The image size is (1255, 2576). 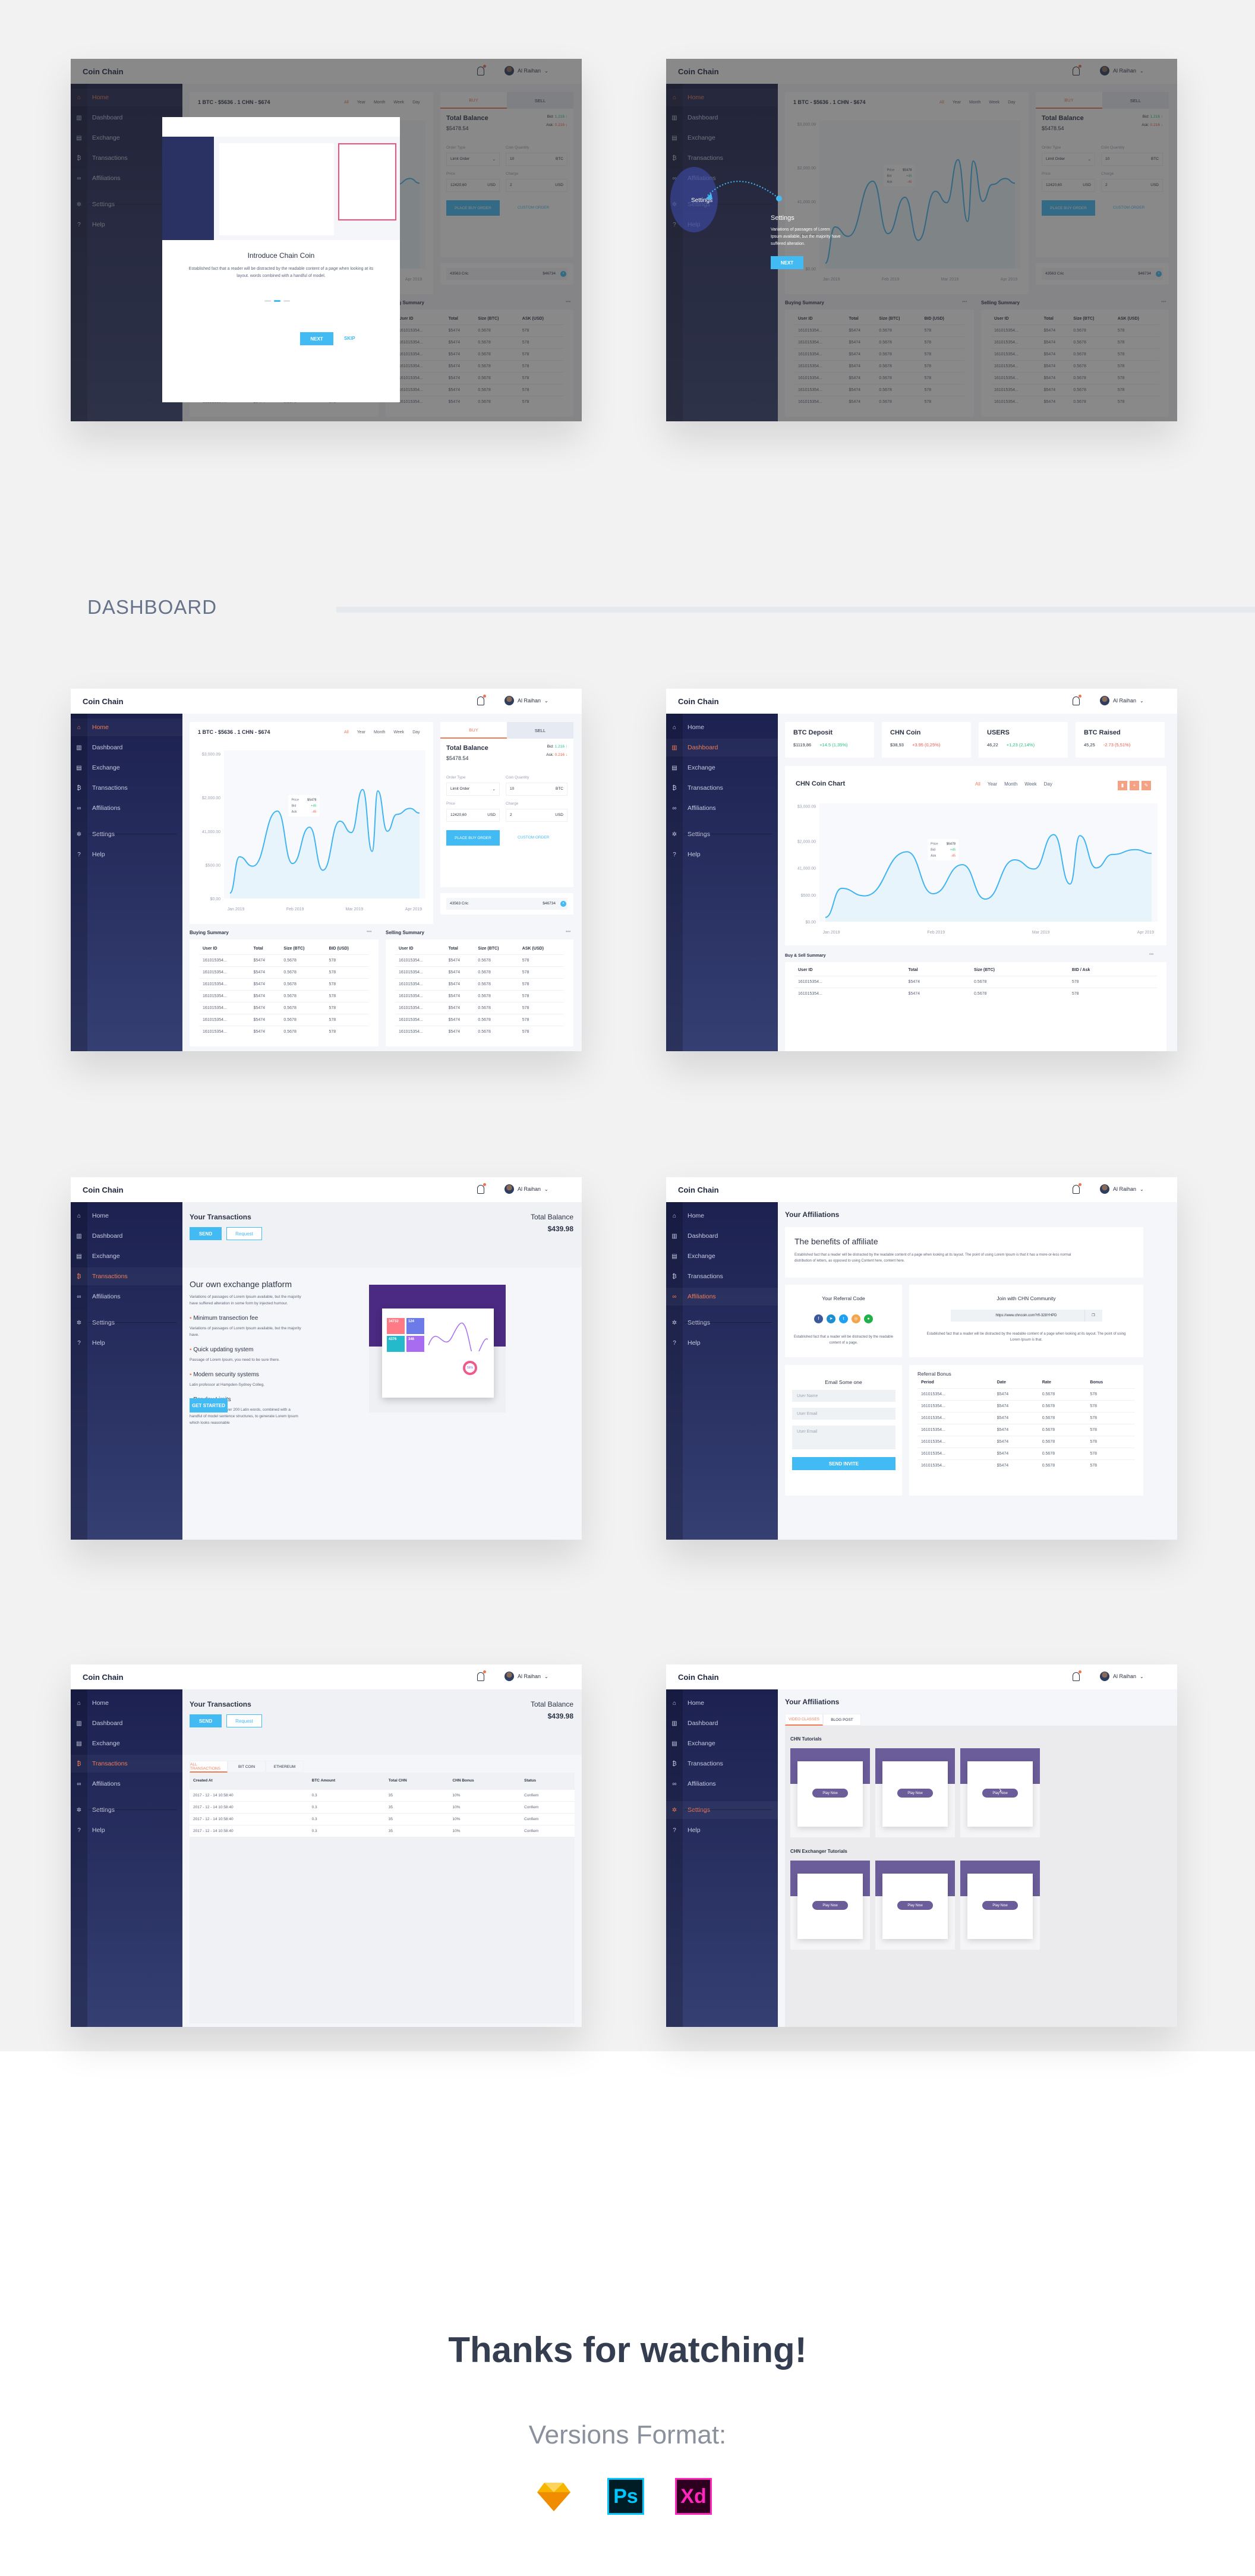 What do you see at coordinates (844, 1396) in the screenshot?
I see `user-name-input: User Name` at bounding box center [844, 1396].